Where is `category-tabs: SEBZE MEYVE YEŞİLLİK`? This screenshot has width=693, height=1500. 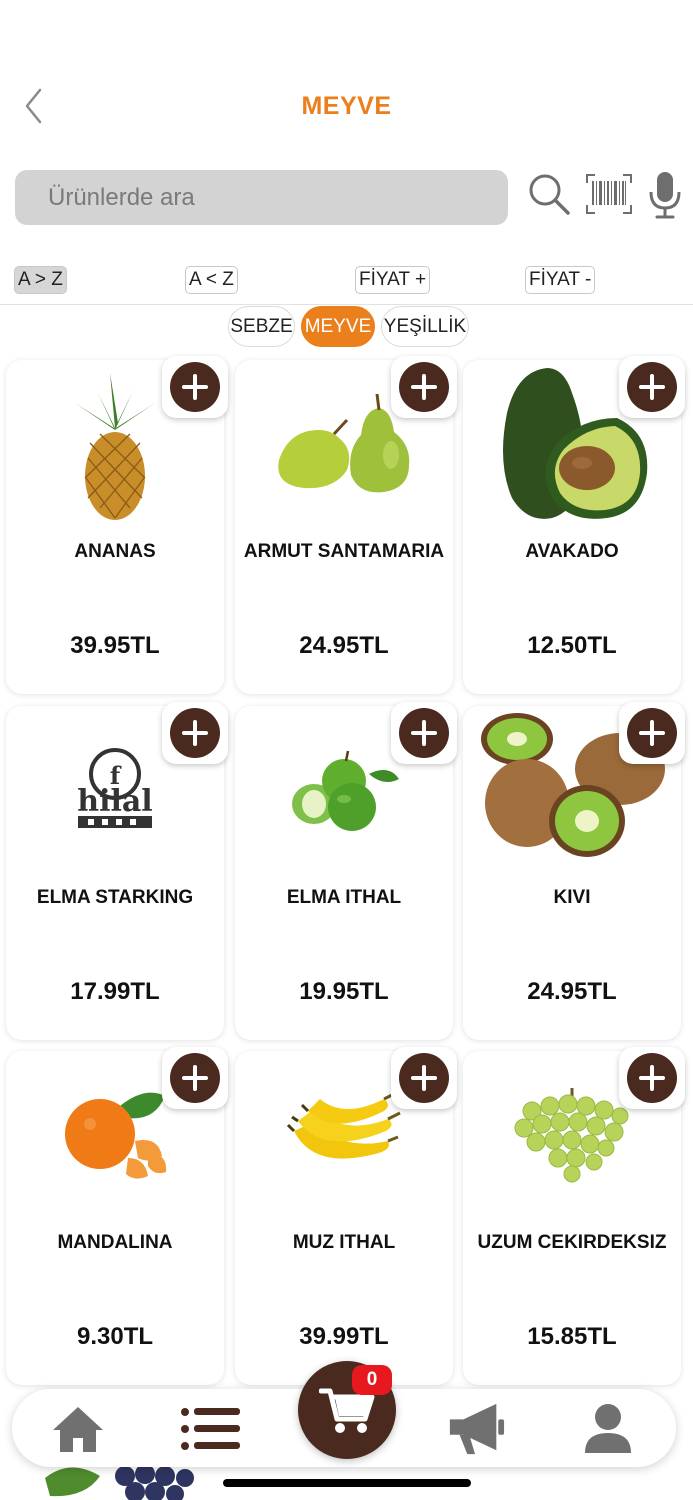 category-tabs: SEBZE MEYVE YEŞİLLİK is located at coordinates (346, 327).